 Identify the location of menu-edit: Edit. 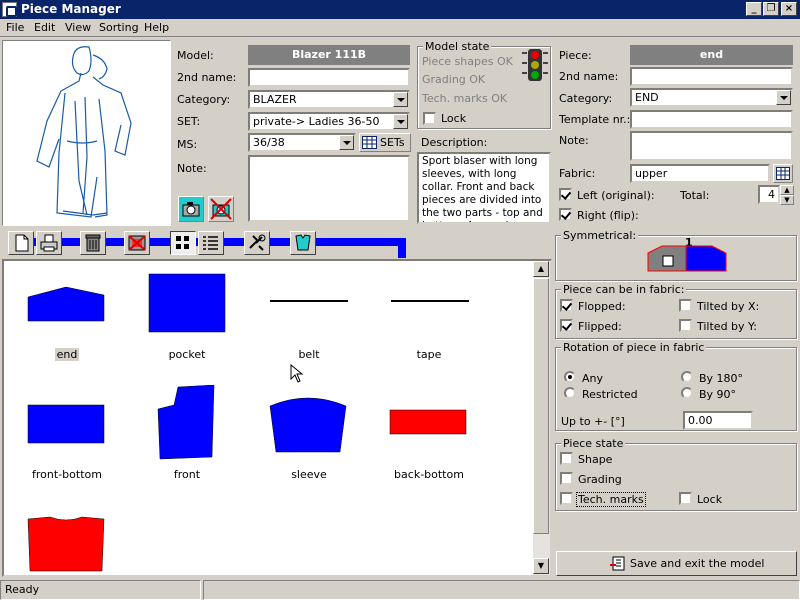
(44, 27).